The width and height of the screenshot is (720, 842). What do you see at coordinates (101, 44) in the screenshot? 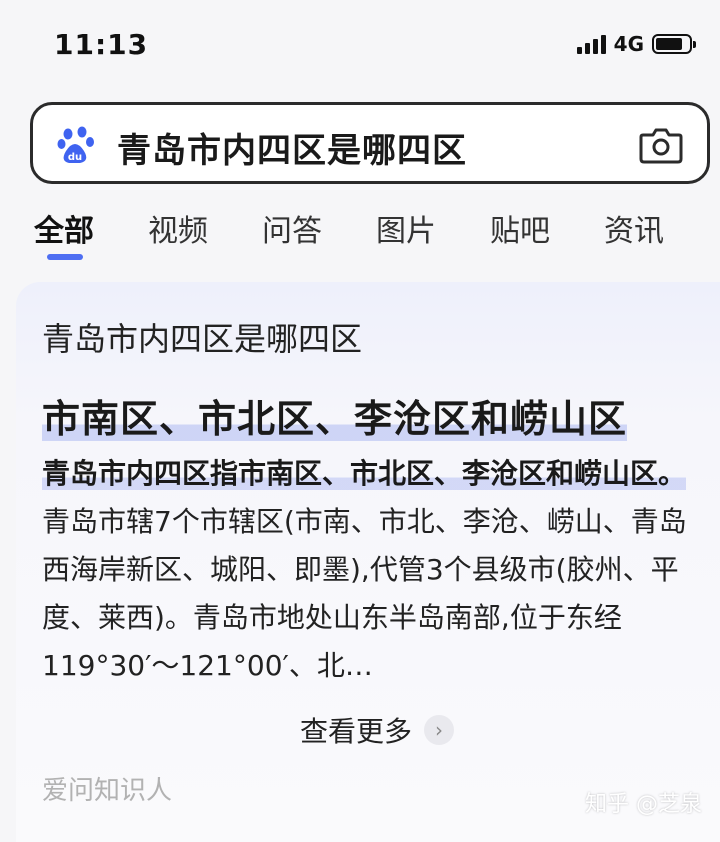
I see `status-time: 11:13` at bounding box center [101, 44].